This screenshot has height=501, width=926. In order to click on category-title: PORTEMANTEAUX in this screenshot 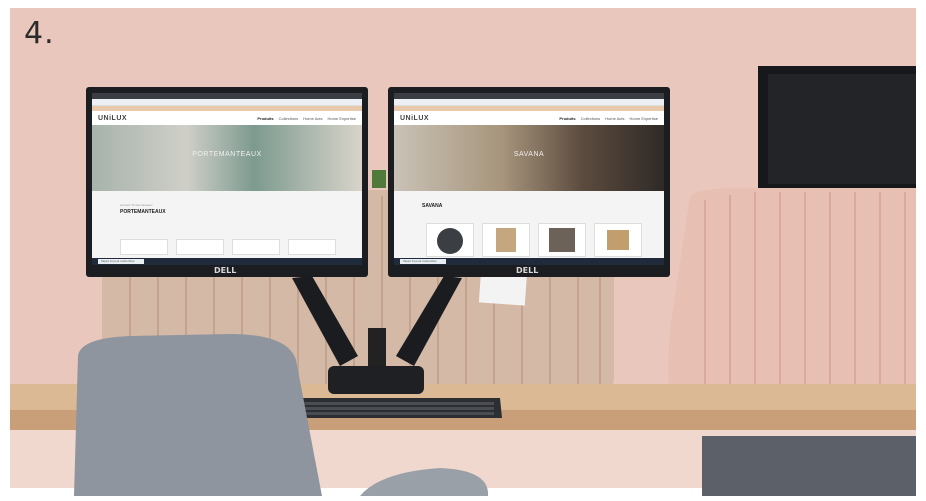, I will do `click(143, 212)`.